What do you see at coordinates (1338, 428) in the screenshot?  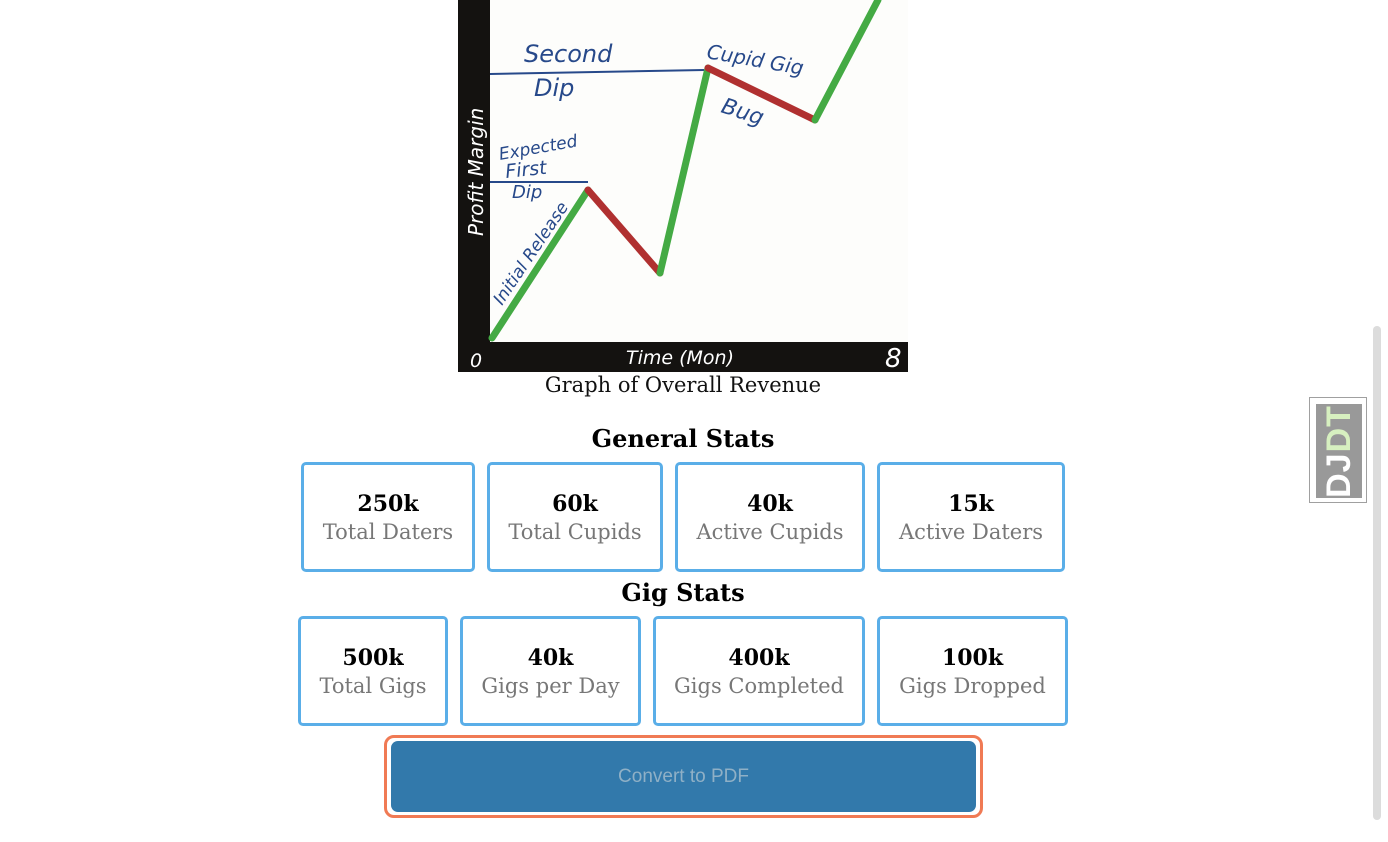 I see `debug-toolbar-logo-accent: DT` at bounding box center [1338, 428].